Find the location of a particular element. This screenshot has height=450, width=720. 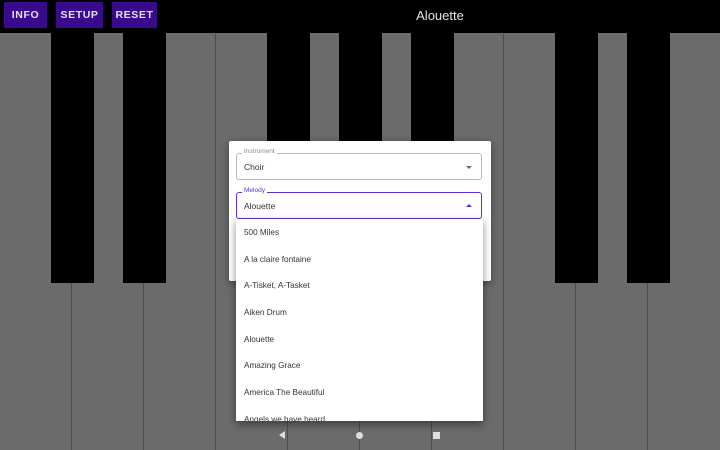

reset-button: RESET is located at coordinates (134, 15).